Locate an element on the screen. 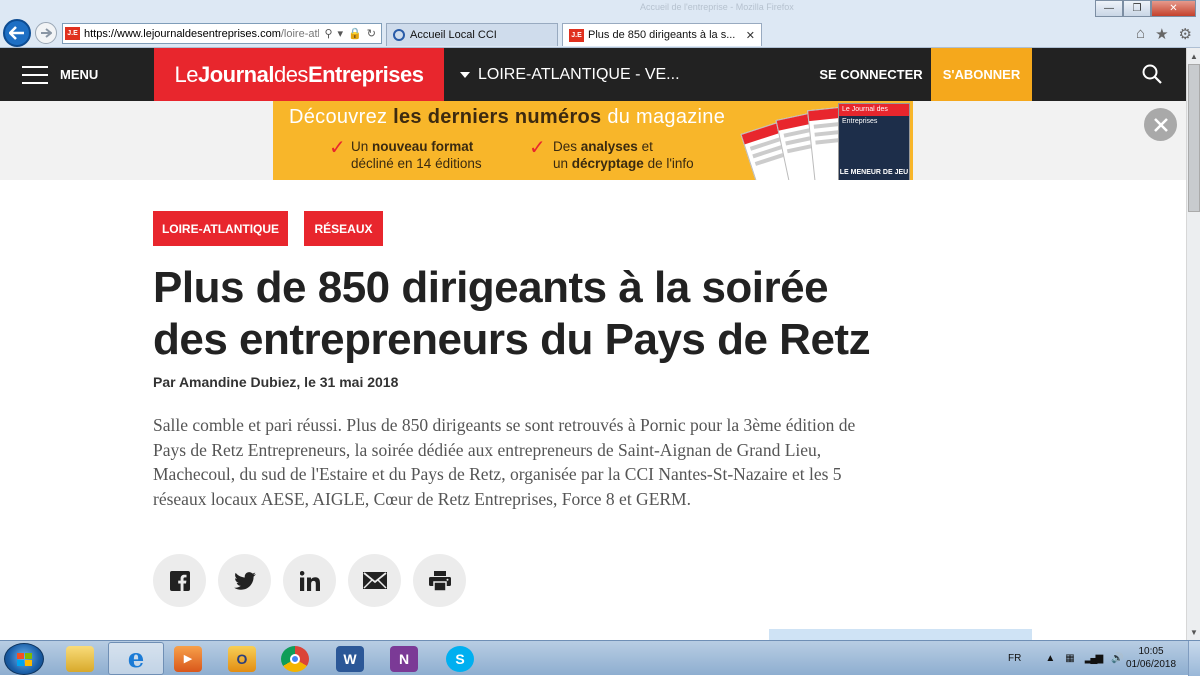  close-ad-button is located at coordinates (1160, 124).